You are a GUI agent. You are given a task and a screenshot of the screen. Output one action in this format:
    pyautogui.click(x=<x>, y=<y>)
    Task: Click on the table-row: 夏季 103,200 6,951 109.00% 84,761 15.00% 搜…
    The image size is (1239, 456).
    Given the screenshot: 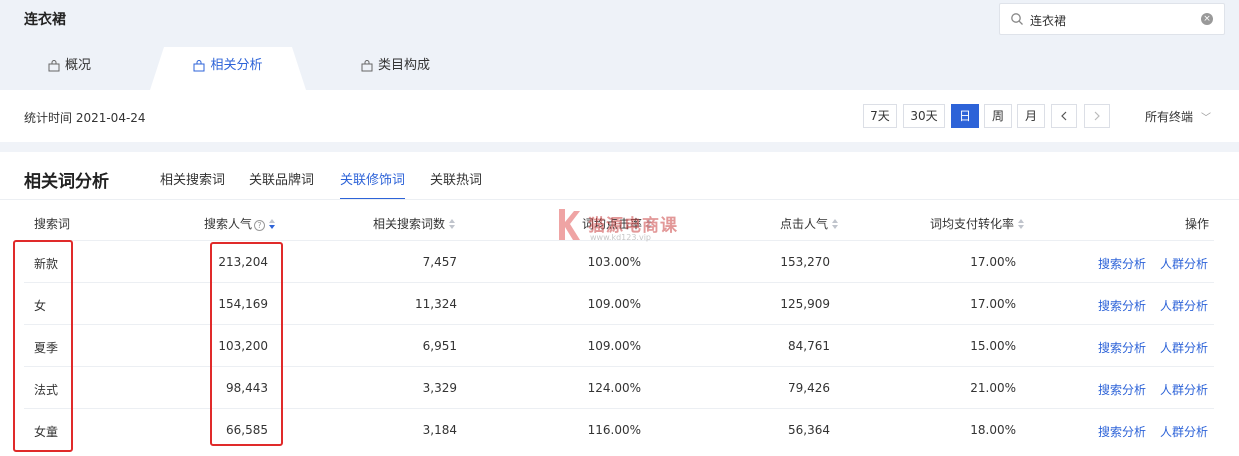 What is the action you would take?
    pyautogui.click(x=619, y=345)
    